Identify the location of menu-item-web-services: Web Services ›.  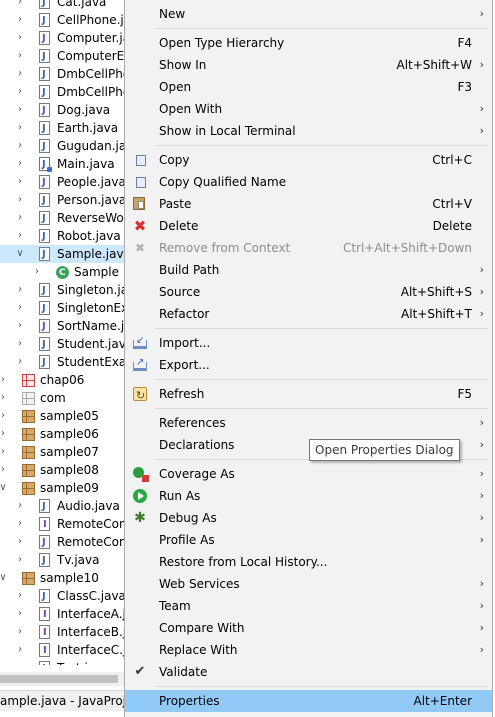
(308, 584).